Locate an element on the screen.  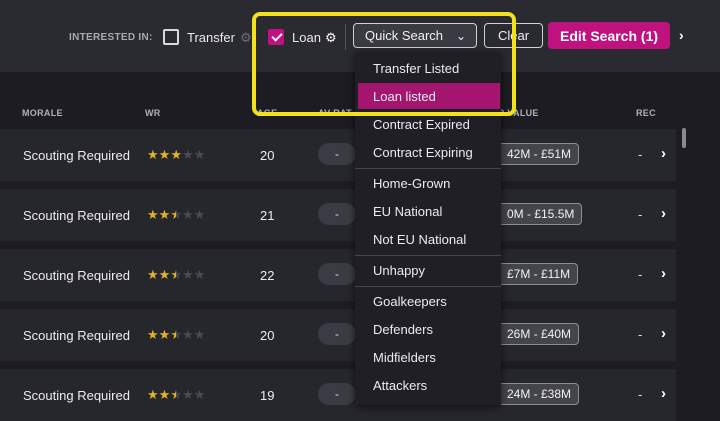
table-row: Scouting Required ★★★★★ 20-26M - £40M - › is located at coordinates (338, 335).